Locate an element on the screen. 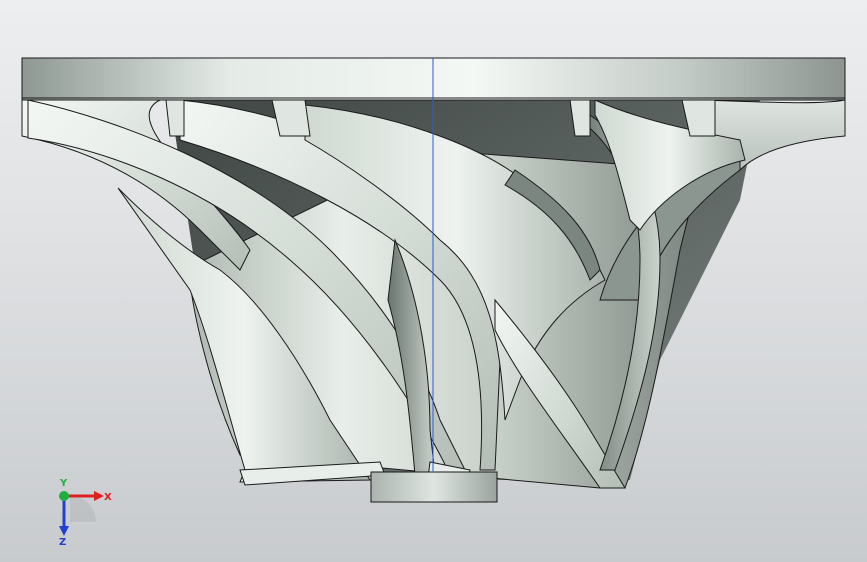 This screenshot has width=867, height=562. triad-x-label: X is located at coordinates (108, 497).